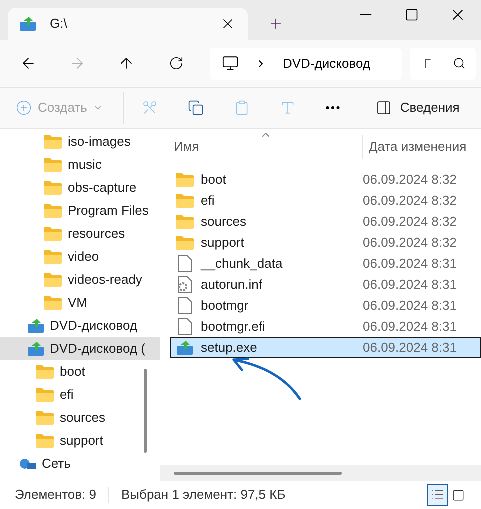  I want to click on nav-item: obs-capture, so click(80, 187).